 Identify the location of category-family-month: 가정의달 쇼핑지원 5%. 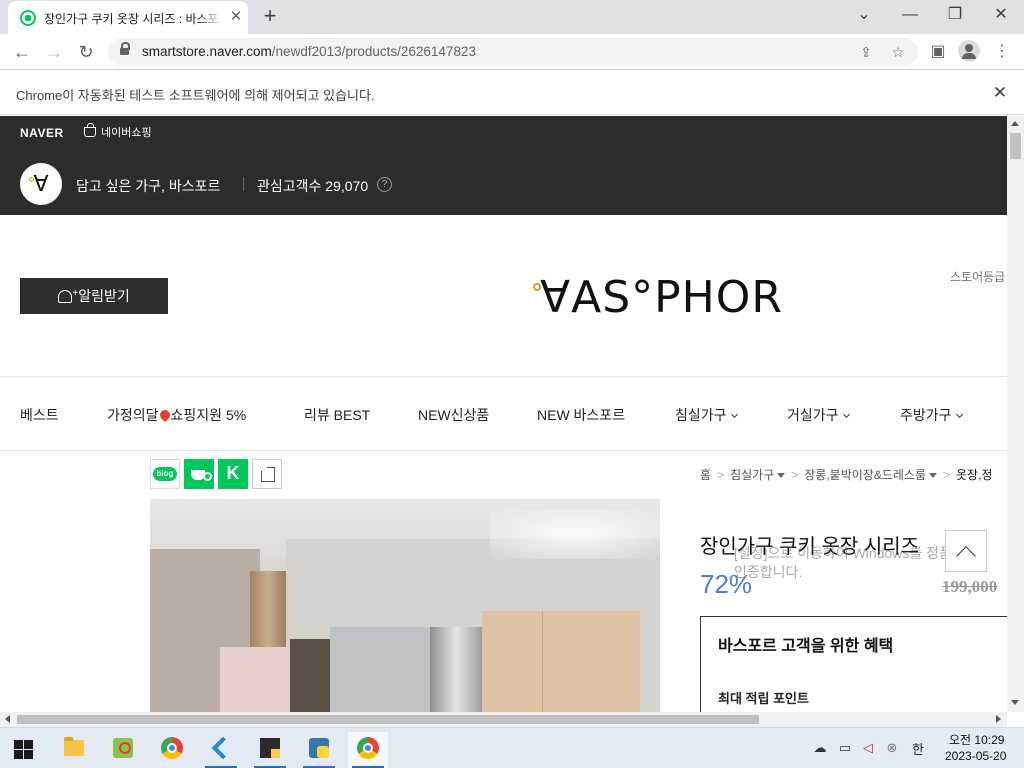
(176, 415).